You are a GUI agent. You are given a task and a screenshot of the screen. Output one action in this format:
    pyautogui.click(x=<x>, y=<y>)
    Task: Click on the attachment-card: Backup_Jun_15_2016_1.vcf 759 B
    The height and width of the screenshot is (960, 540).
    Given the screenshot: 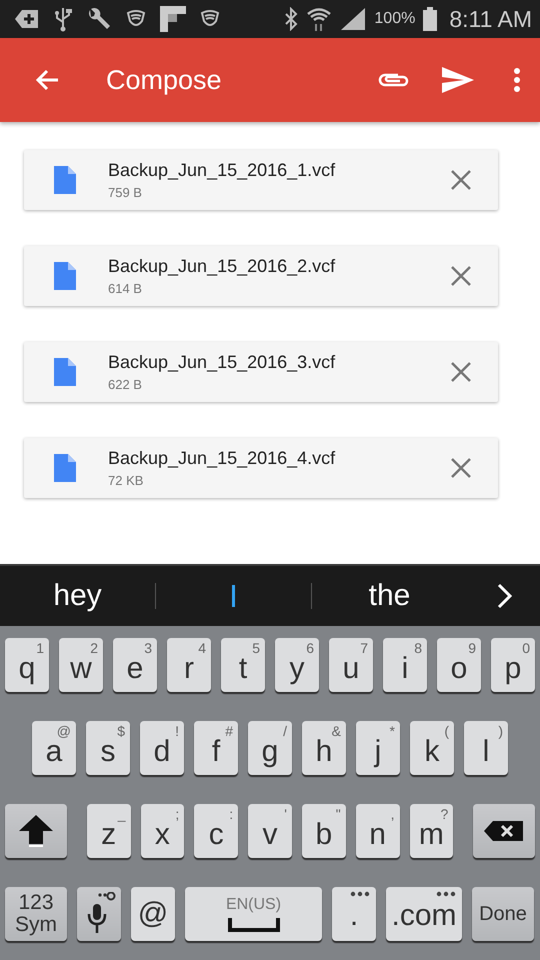 What is the action you would take?
    pyautogui.click(x=261, y=180)
    